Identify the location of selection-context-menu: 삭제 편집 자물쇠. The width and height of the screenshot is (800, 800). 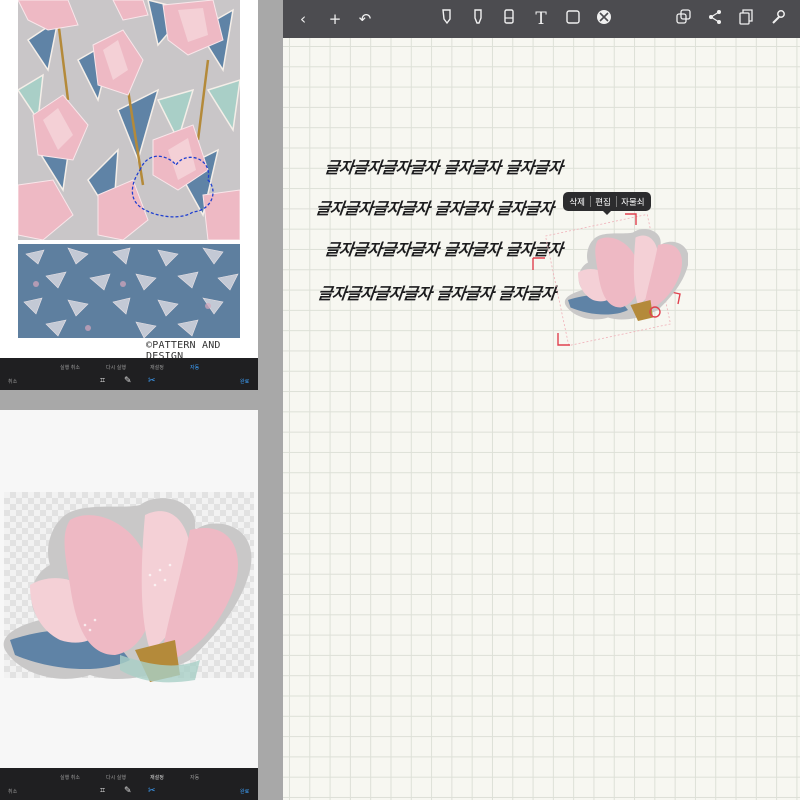
(607, 201).